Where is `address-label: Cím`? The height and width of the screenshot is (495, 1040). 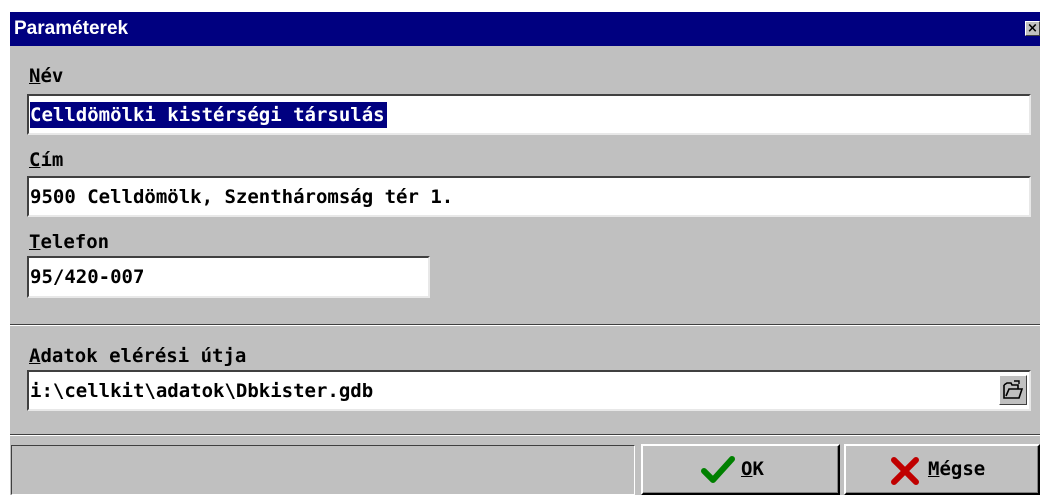 address-label: Cím is located at coordinates (46, 160).